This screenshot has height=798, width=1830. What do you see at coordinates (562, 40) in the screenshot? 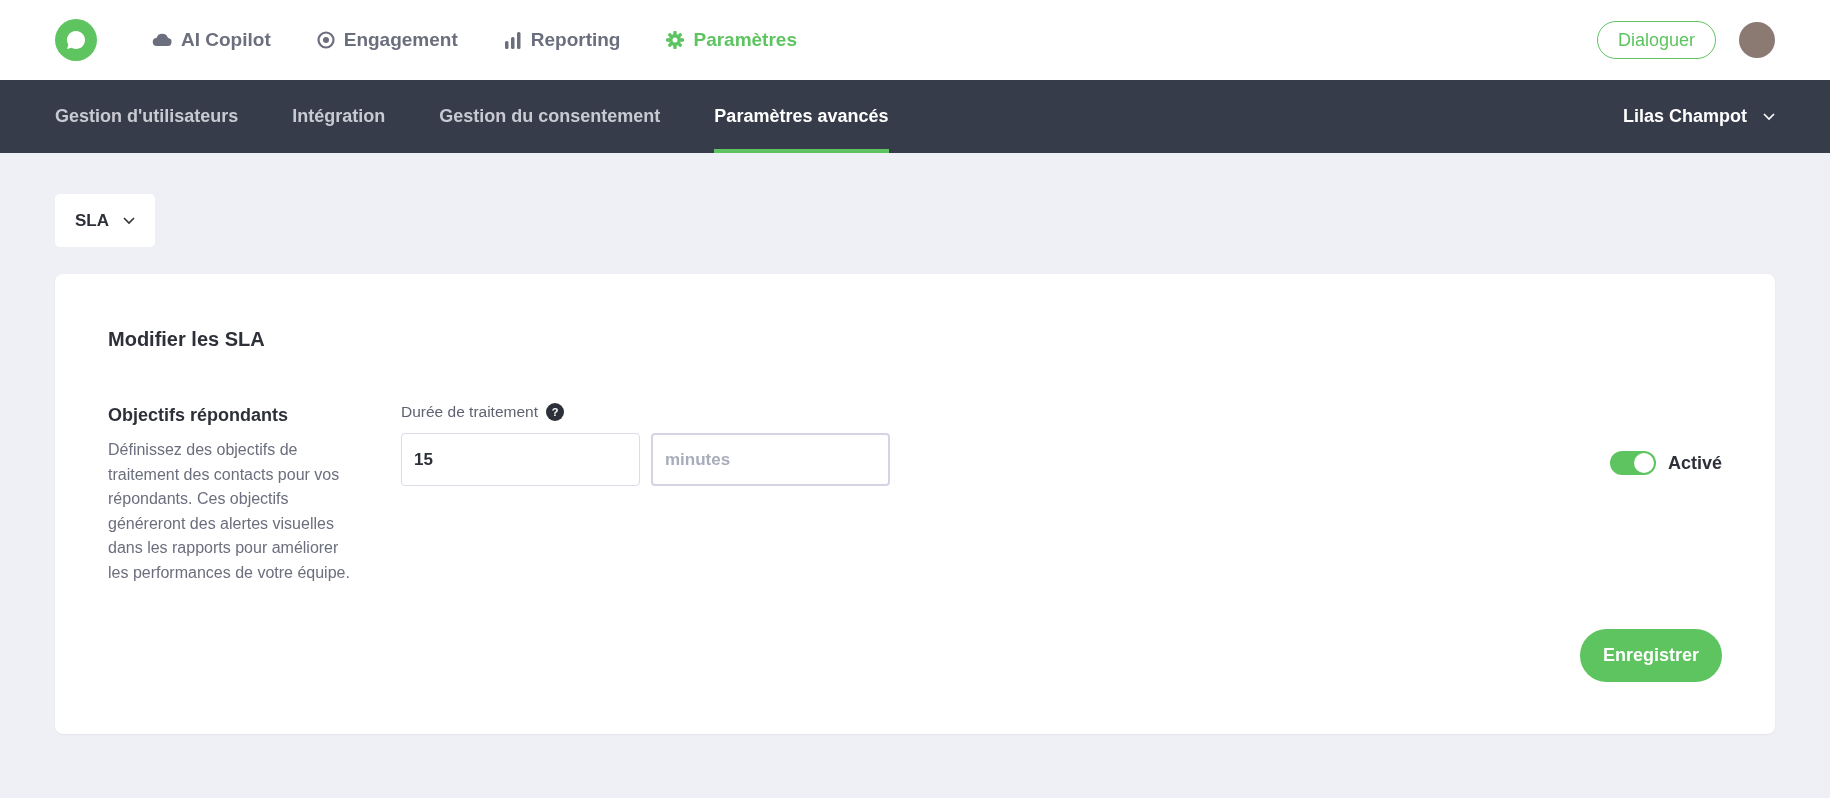
I see `top-nav-link: Reporting` at bounding box center [562, 40].